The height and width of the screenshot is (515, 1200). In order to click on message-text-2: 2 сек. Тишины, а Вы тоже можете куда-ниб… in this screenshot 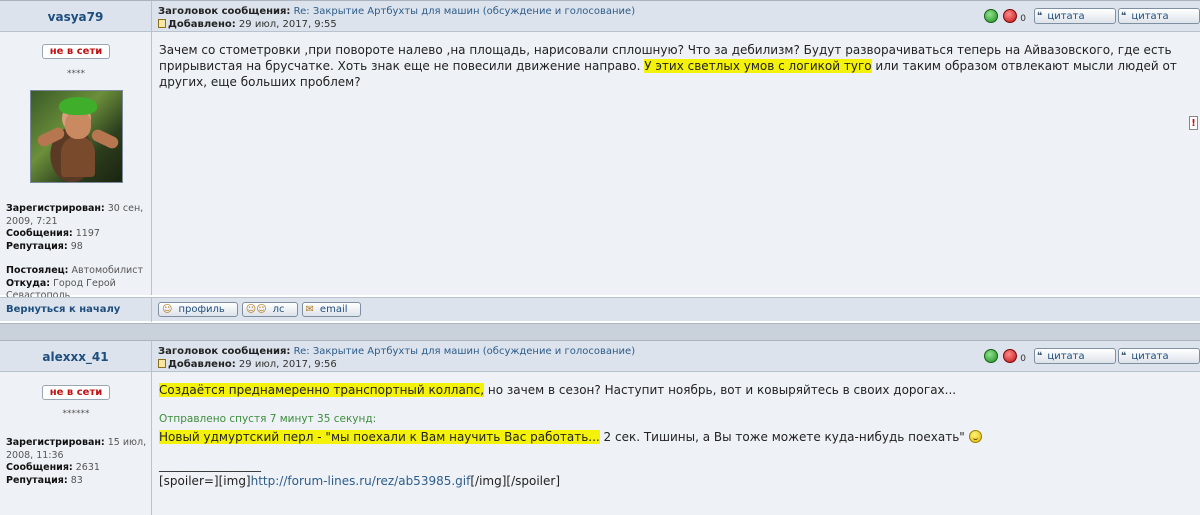, I will do `click(782, 437)`.